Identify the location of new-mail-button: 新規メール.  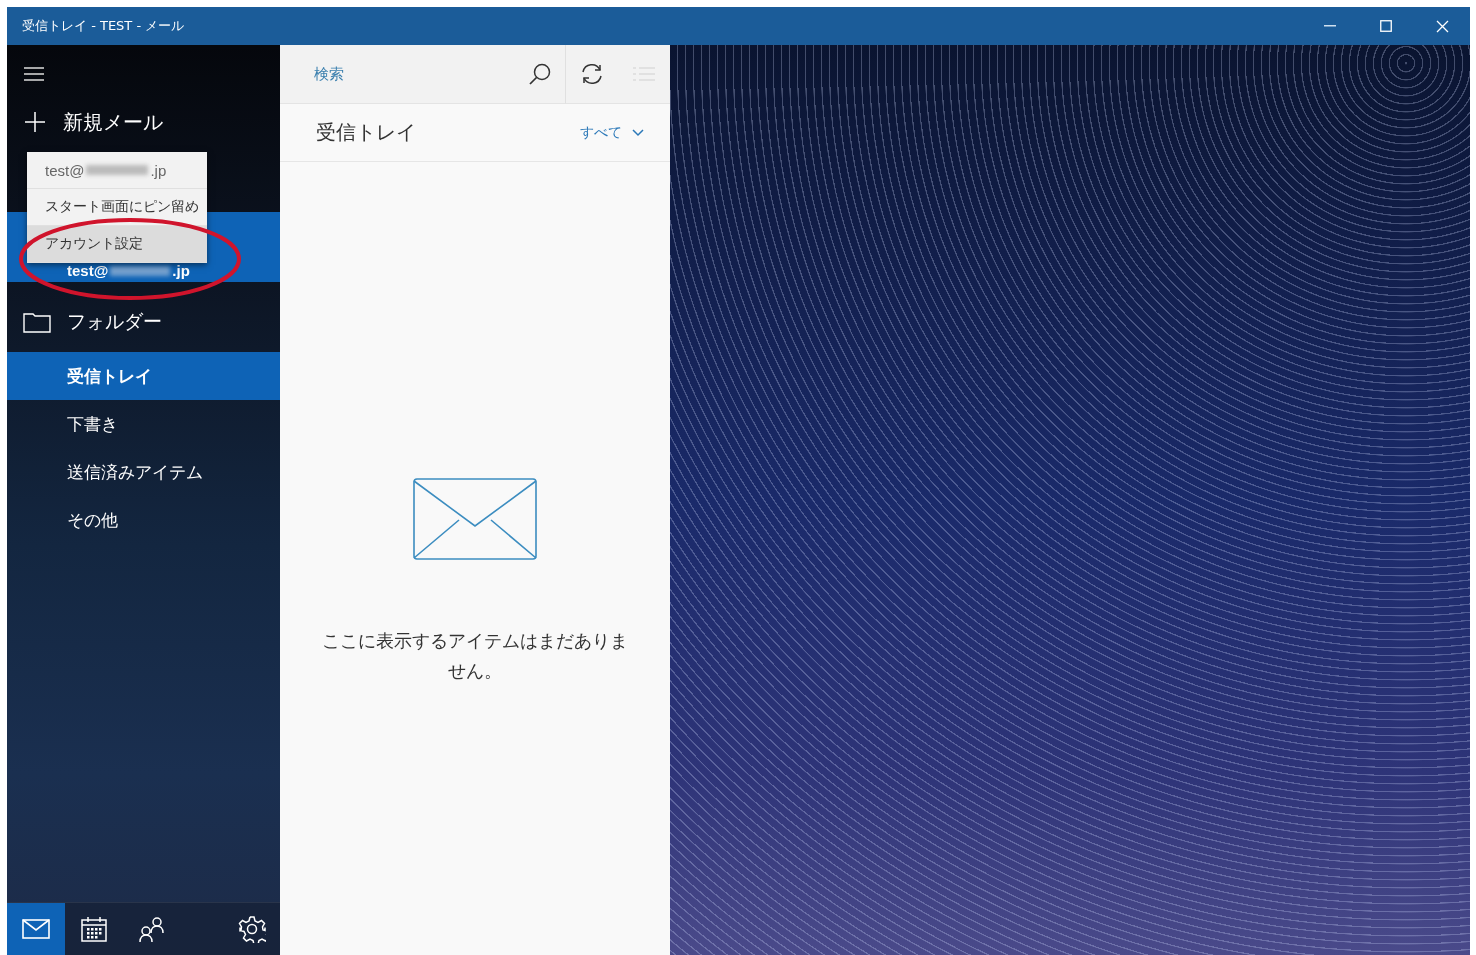
(85, 122).